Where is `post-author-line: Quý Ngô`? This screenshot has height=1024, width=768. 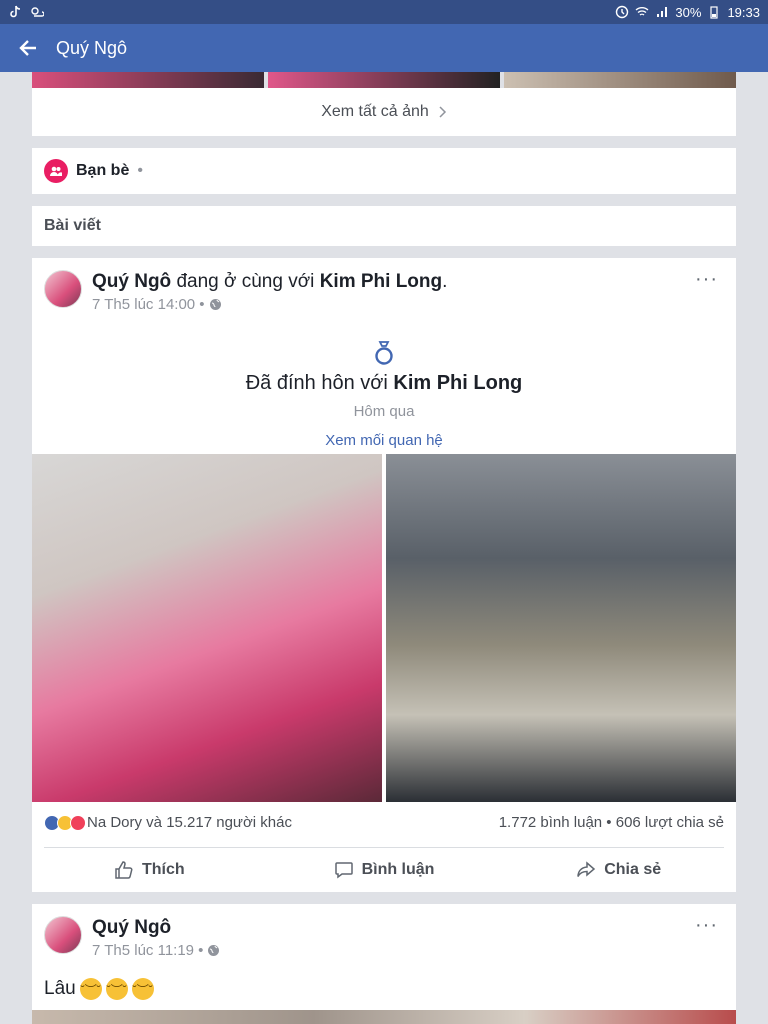 post-author-line: Quý Ngô is located at coordinates (156, 928).